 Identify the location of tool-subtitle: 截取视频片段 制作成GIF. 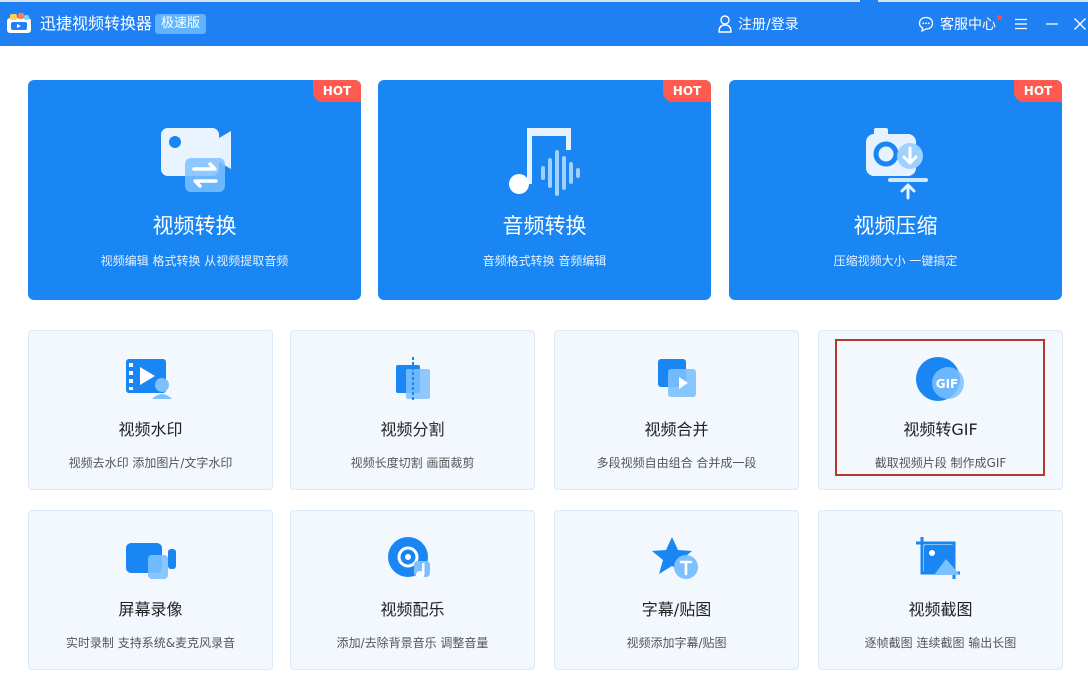
(940, 463).